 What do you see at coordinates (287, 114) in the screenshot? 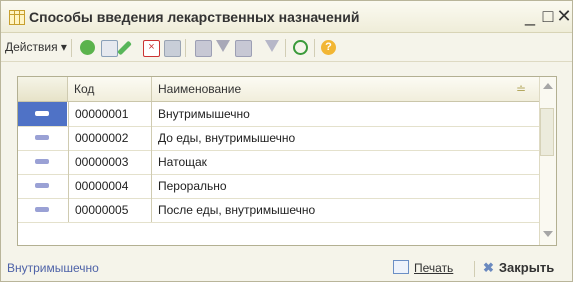
I see `table-row: 00000001 Внутримышечно` at bounding box center [287, 114].